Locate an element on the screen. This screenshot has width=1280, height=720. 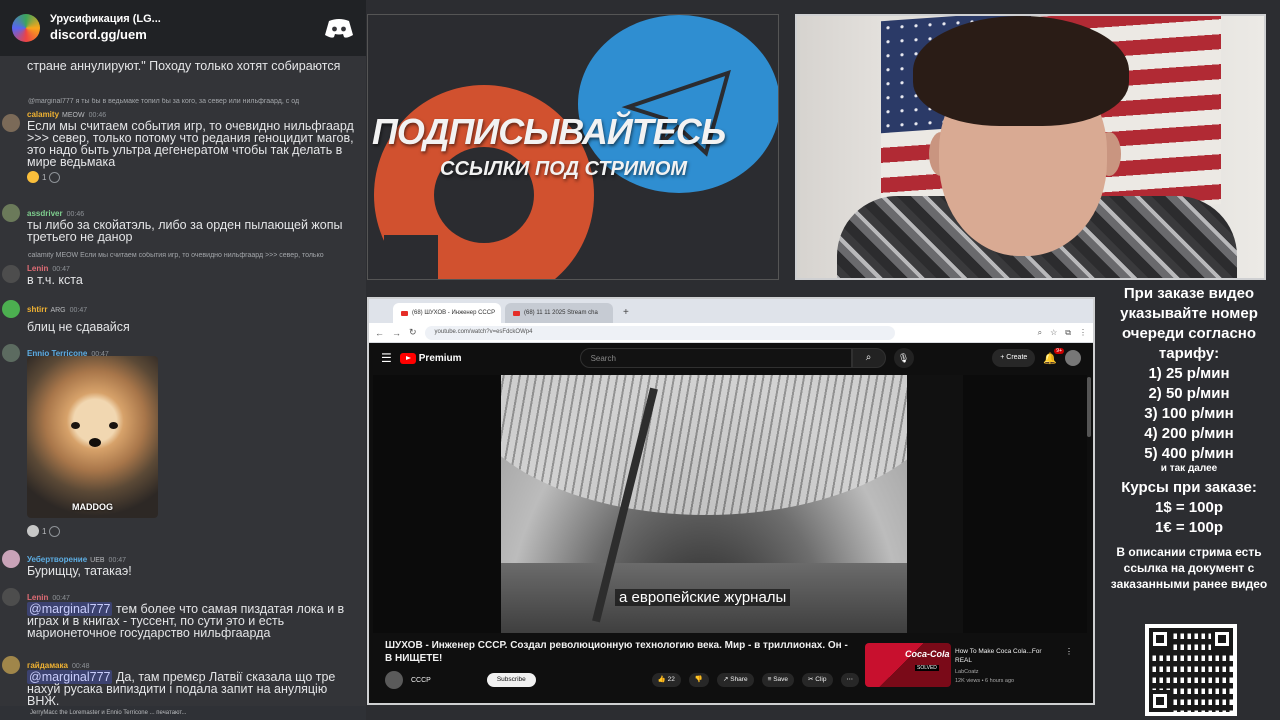
share-button: ↗ Share is located at coordinates (735, 680).